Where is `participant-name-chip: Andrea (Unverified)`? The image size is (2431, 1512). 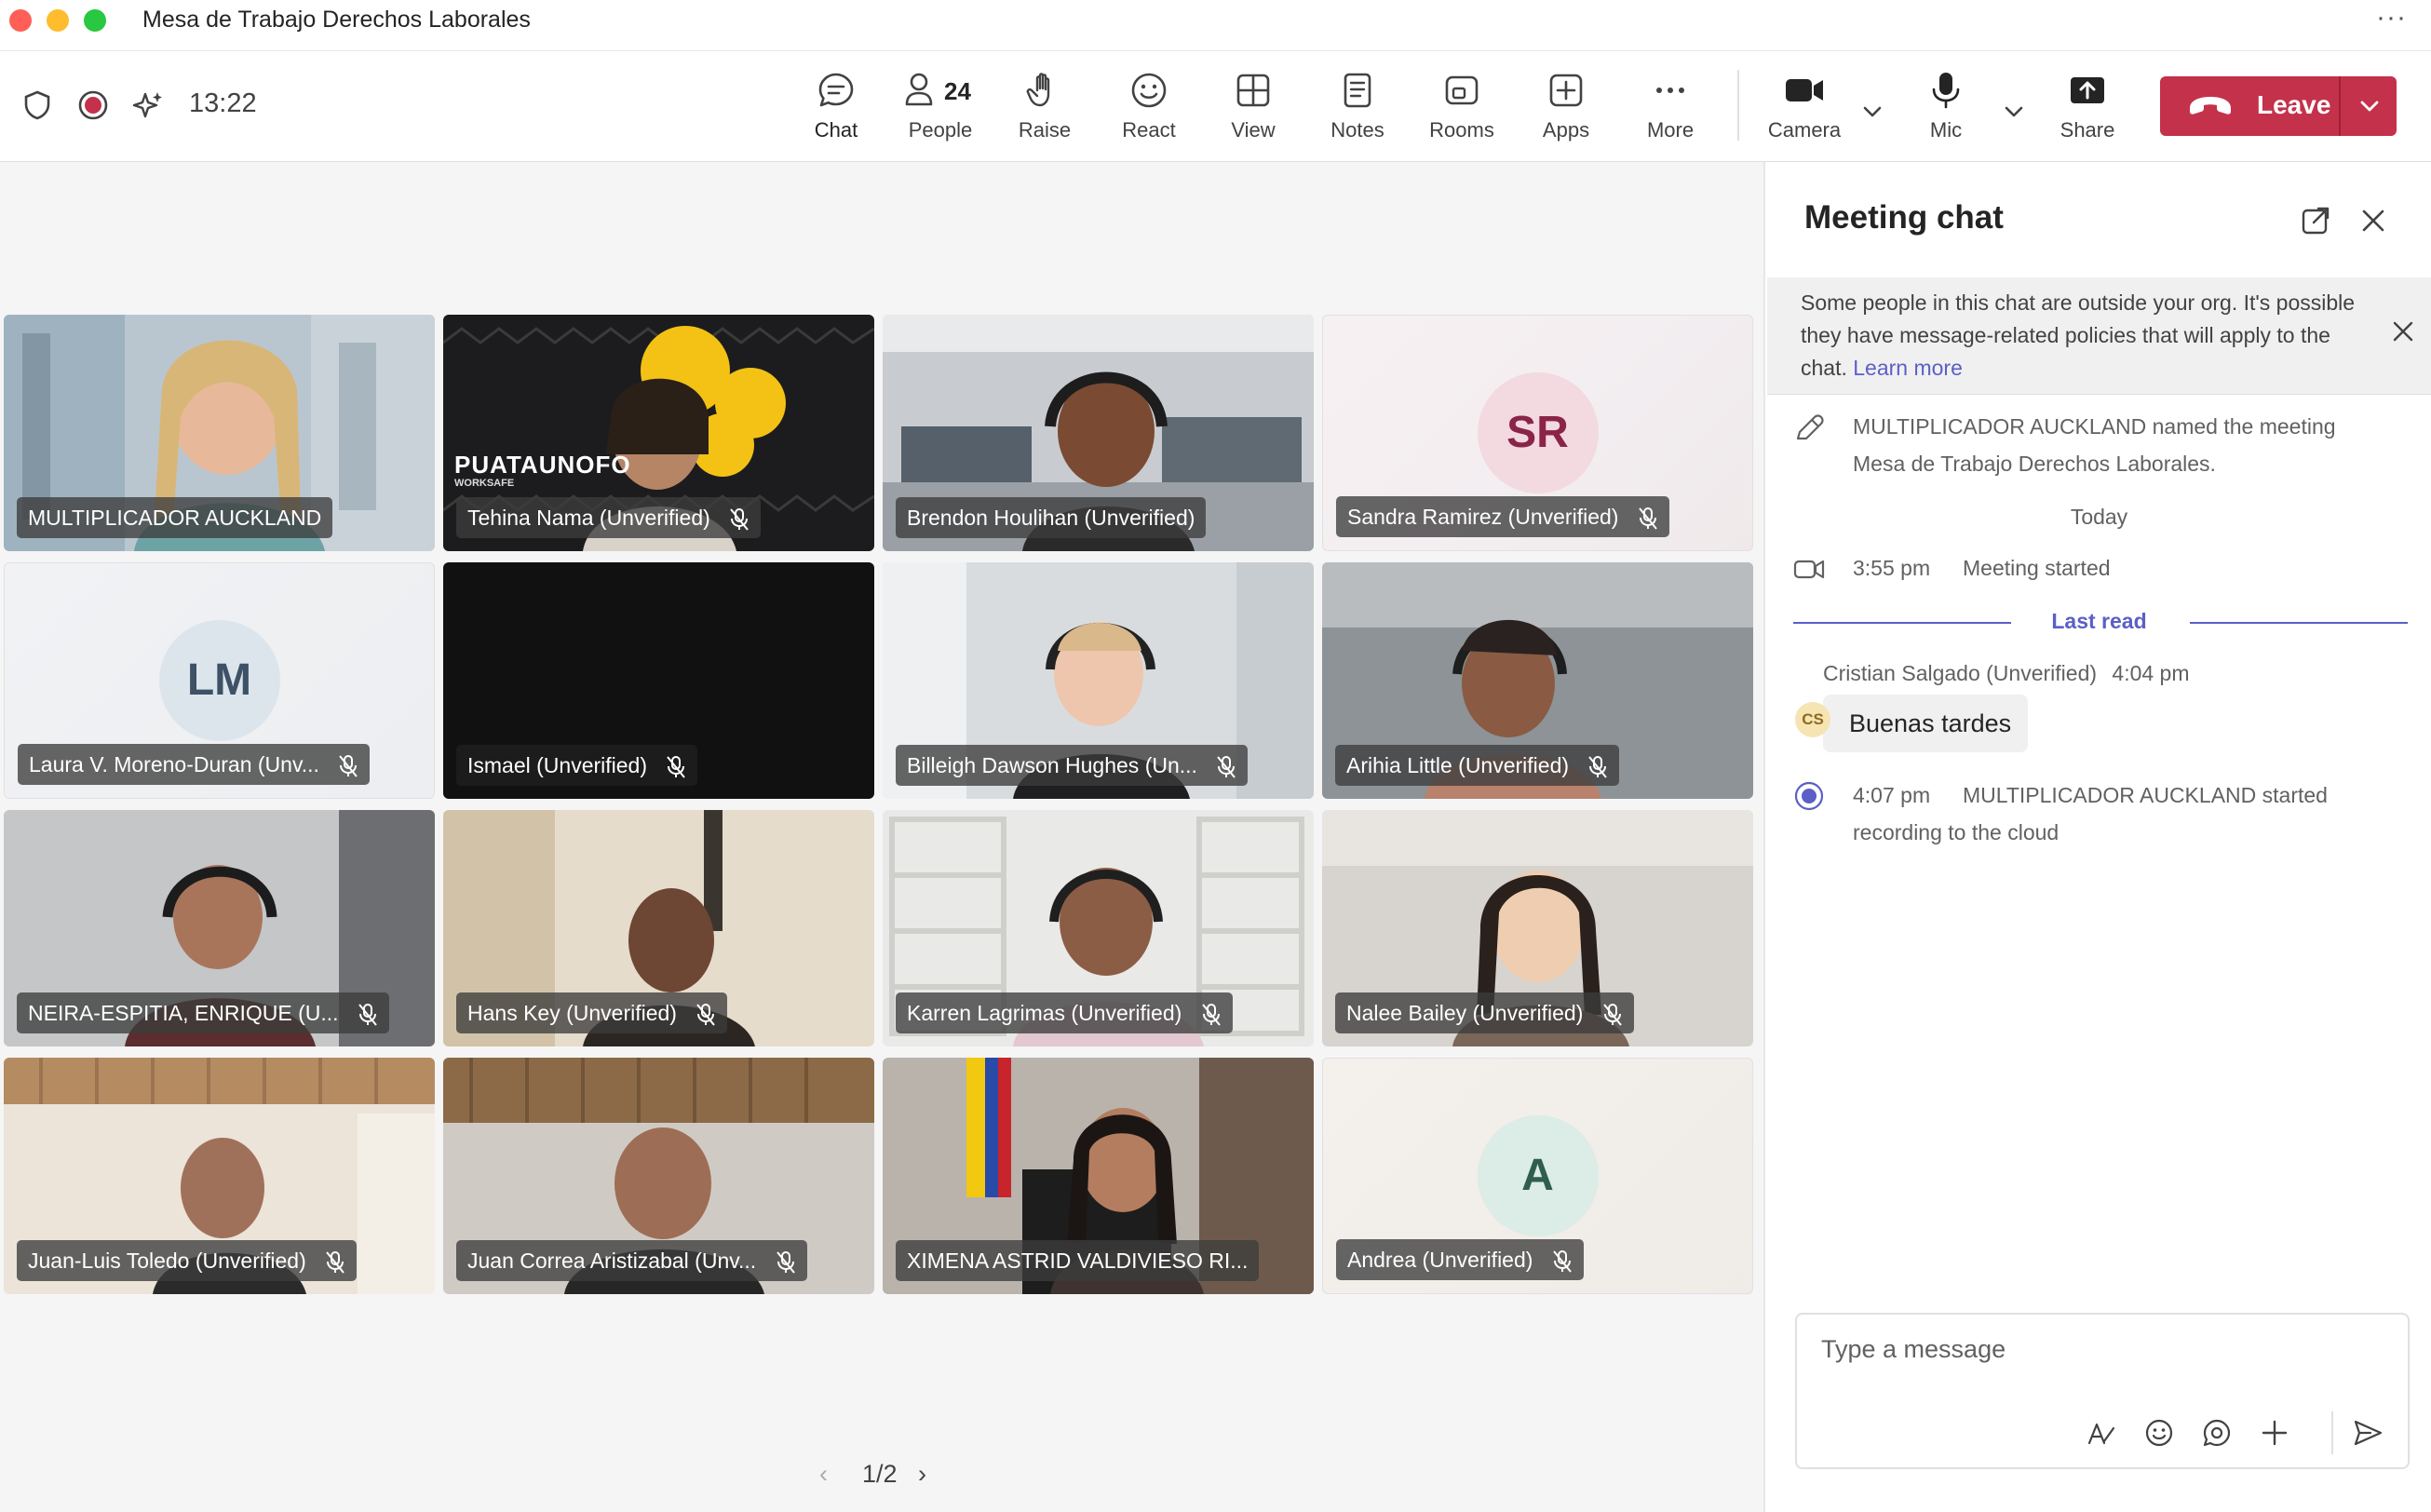
participant-name-chip: Andrea (Unverified) is located at coordinates (1460, 1260).